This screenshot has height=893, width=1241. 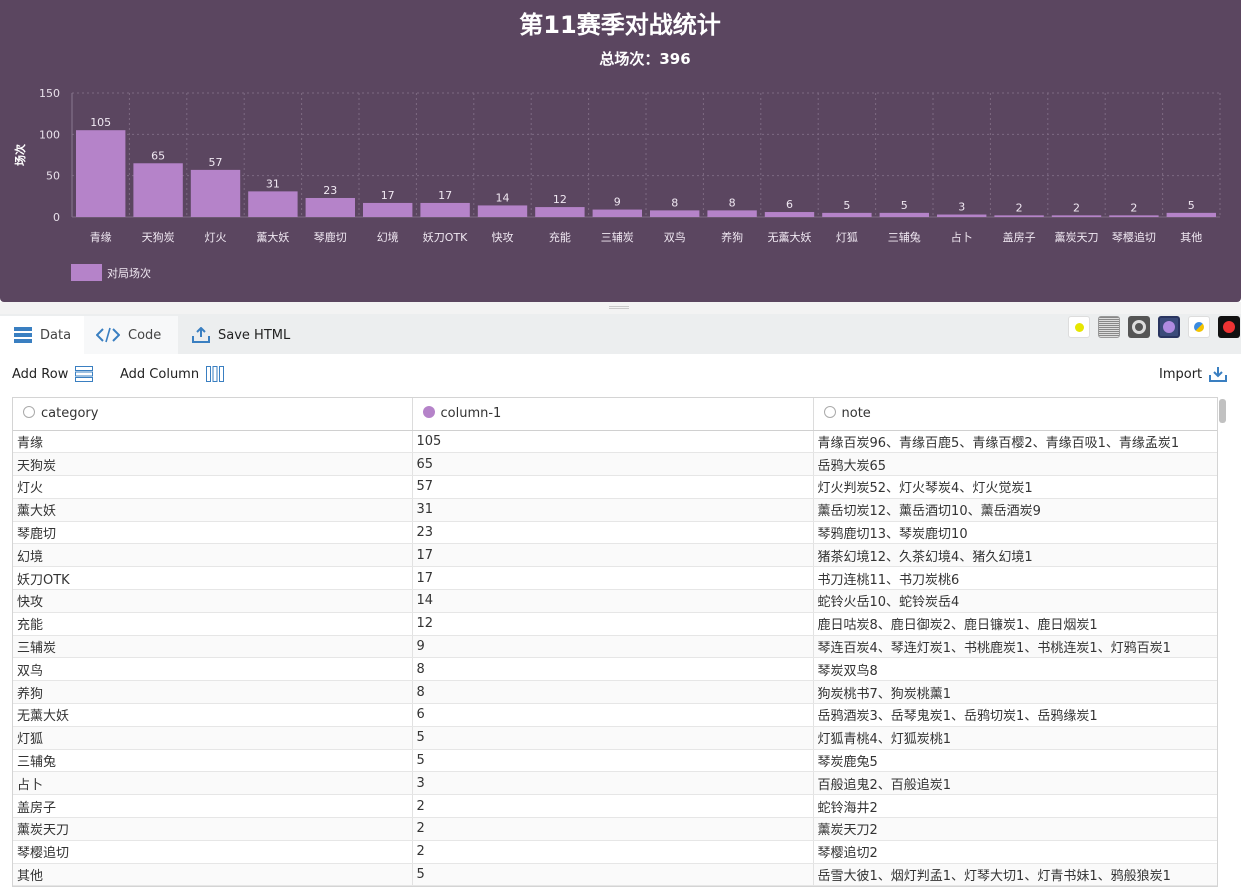 What do you see at coordinates (1139, 327) in the screenshot?
I see `ring-theme-icon` at bounding box center [1139, 327].